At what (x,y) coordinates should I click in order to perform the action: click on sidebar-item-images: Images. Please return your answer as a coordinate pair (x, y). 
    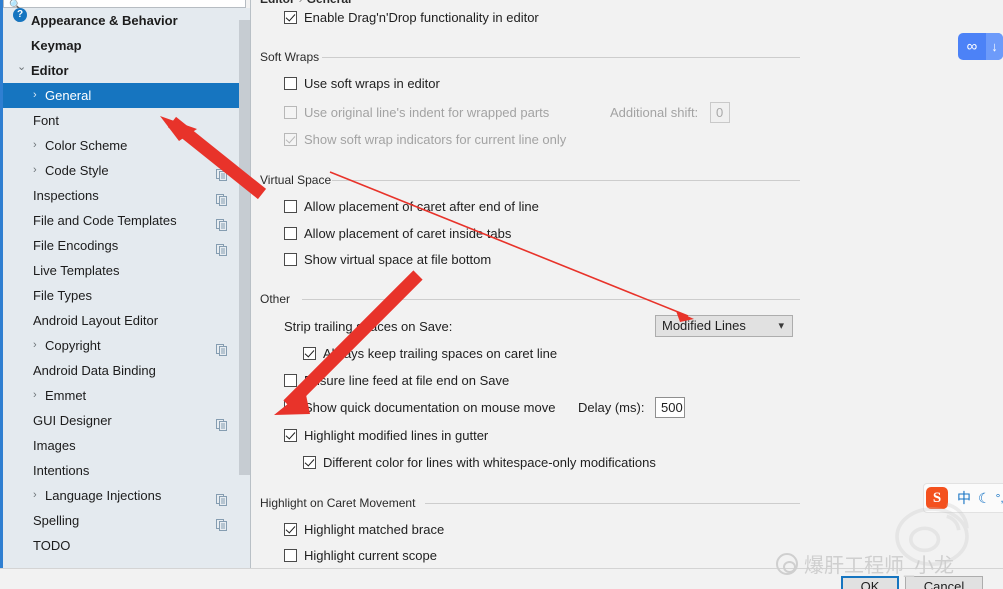
    Looking at the image, I should click on (126, 445).